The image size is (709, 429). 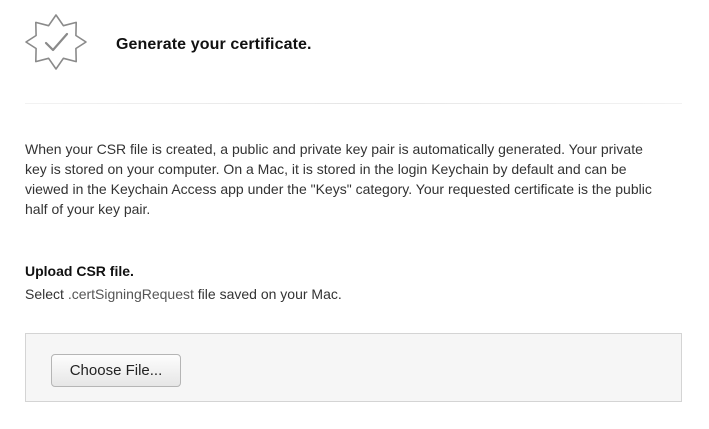 I want to click on page-title: Generate your certificate., so click(x=214, y=44).